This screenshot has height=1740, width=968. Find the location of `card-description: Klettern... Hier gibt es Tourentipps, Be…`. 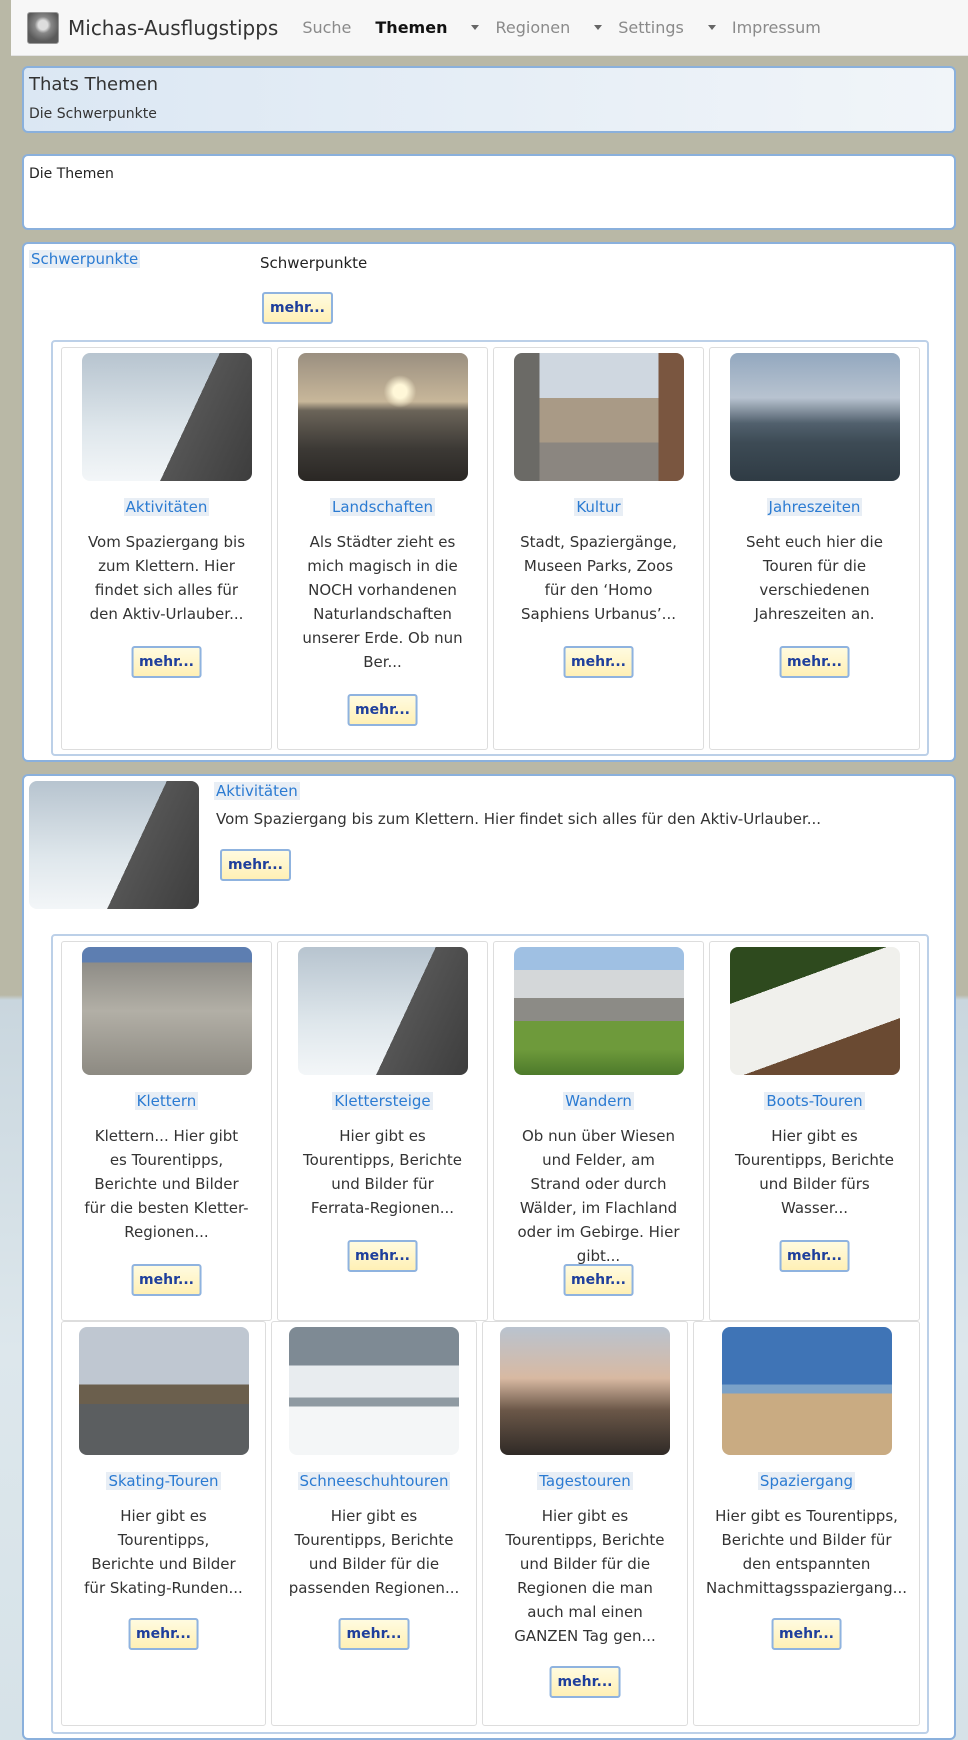

card-description: Klettern... Hier gibt es Tourentipps, Be… is located at coordinates (166, 1184).